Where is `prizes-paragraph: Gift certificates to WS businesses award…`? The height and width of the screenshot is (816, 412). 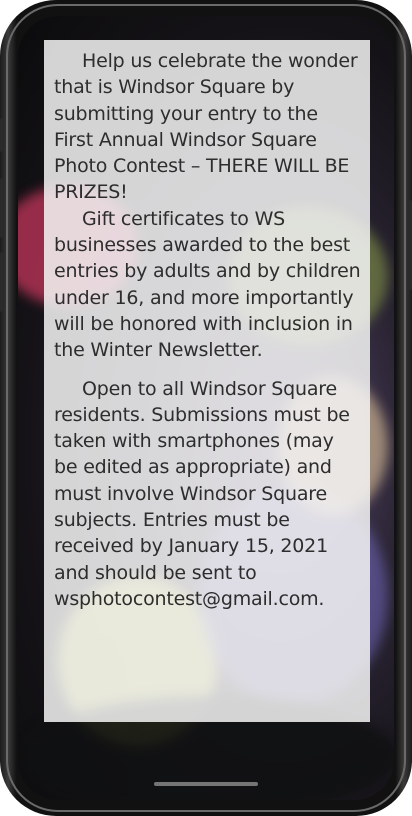 prizes-paragraph: Gift certificates to WS businesses award… is located at coordinates (207, 284).